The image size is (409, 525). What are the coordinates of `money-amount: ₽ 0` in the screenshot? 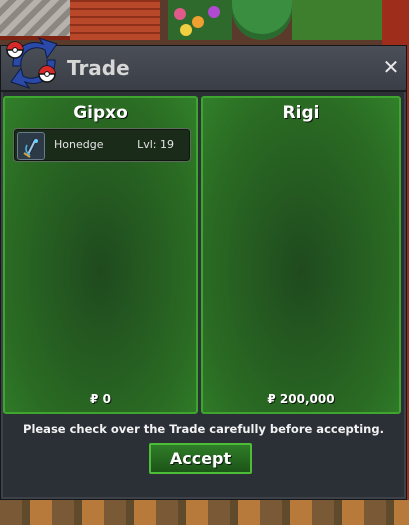 It's located at (100, 399).